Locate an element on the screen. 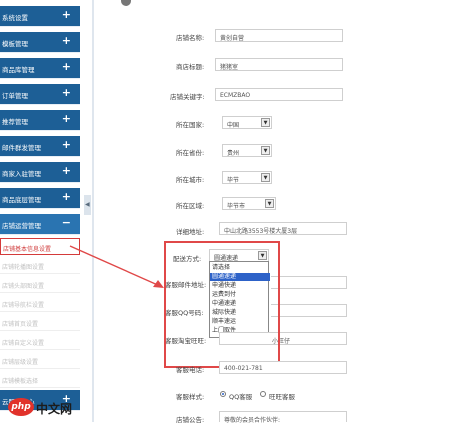 This screenshot has height=424, width=450. annotation-arrow is located at coordinates (116, 266).